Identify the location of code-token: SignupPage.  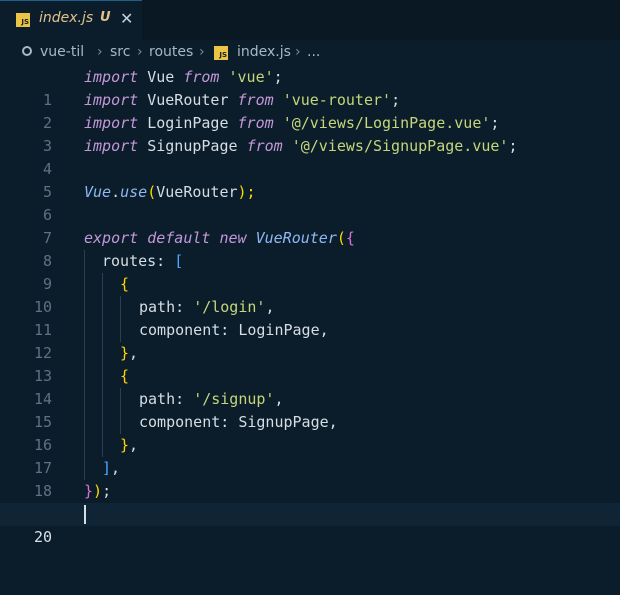
(192, 146).